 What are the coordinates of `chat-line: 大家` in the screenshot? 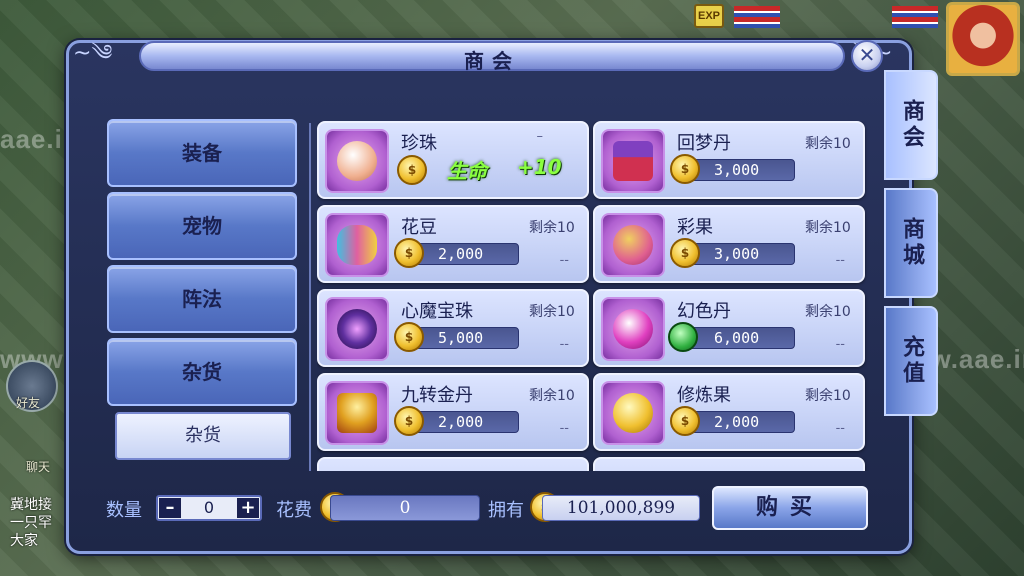 It's located at (24, 541).